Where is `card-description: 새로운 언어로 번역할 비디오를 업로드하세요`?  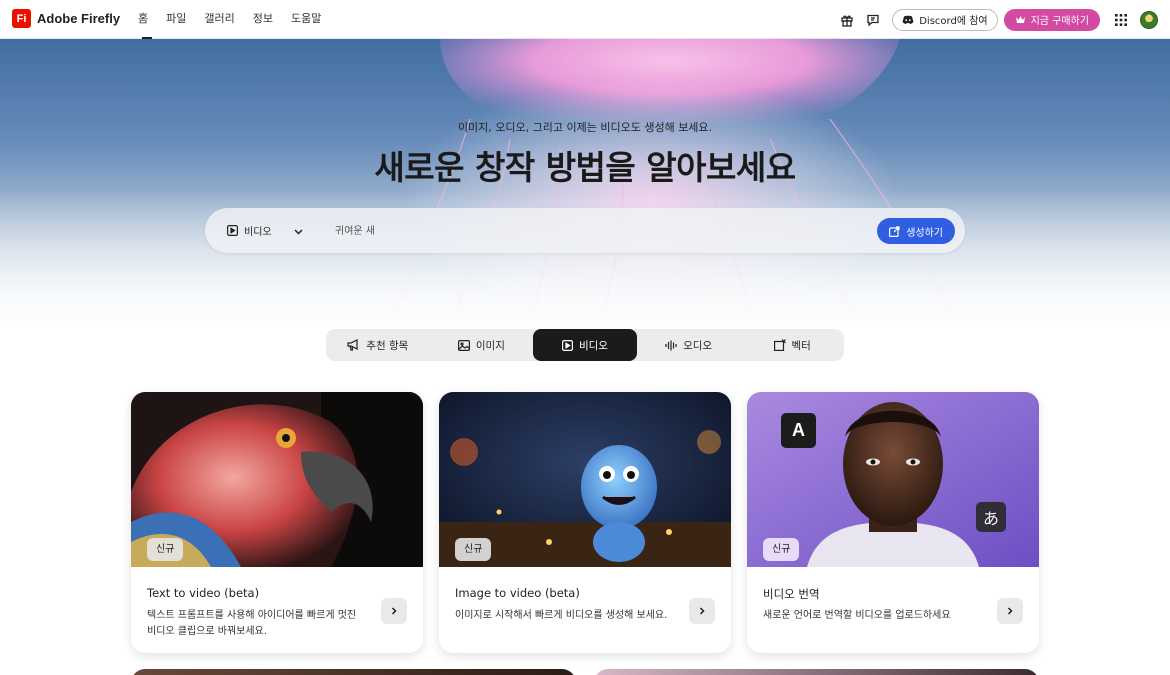
card-description: 새로운 언어로 번역할 비디오를 업로드하세요 is located at coordinates (857, 615).